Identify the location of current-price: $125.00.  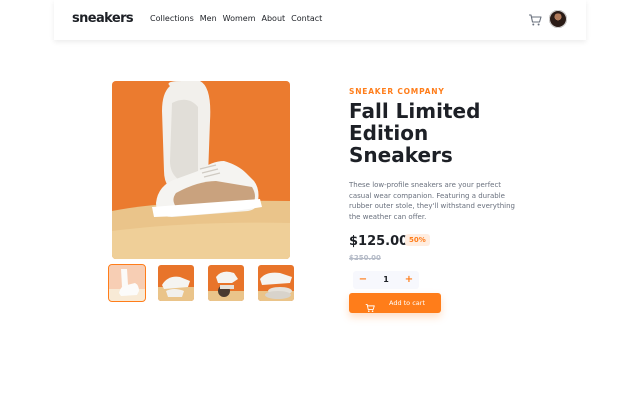
(379, 241).